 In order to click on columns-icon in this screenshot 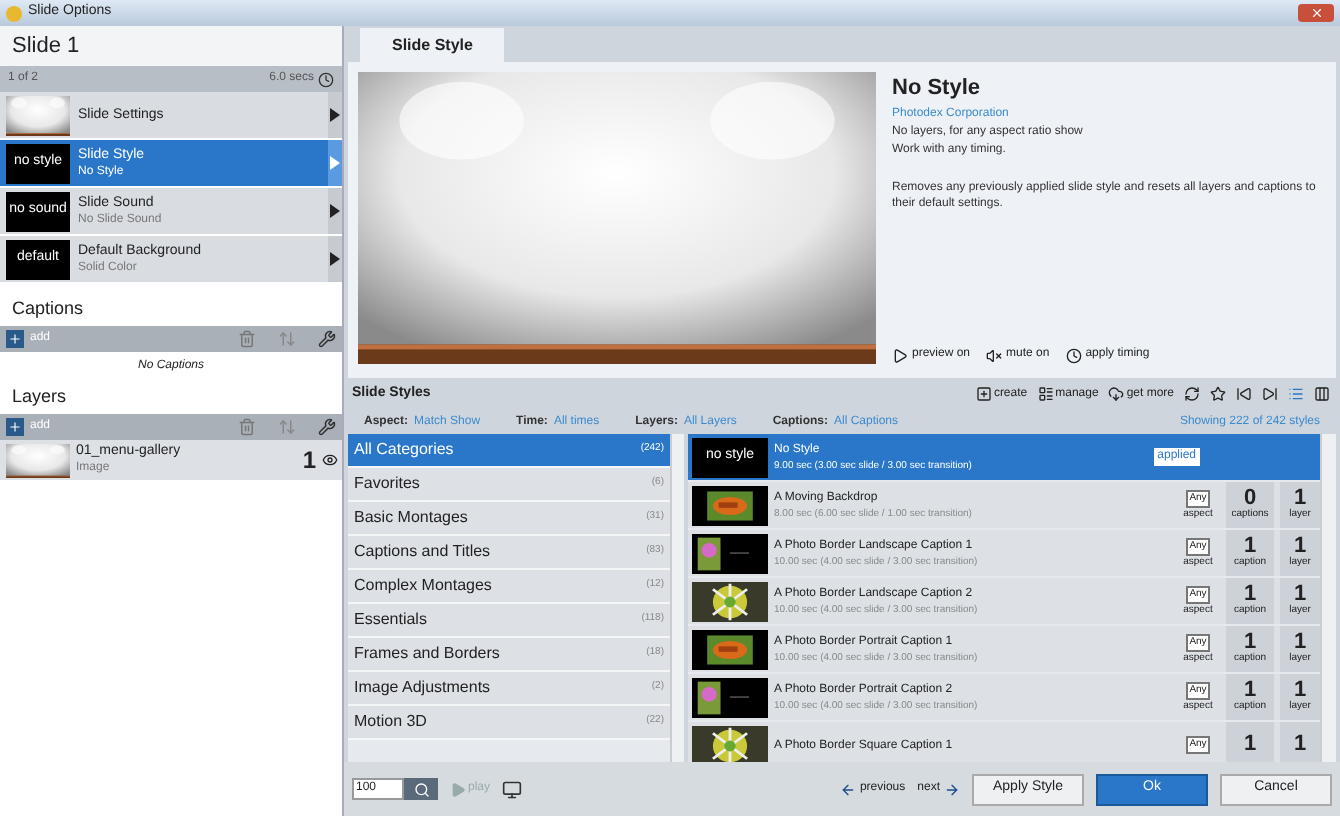, I will do `click(1322, 394)`.